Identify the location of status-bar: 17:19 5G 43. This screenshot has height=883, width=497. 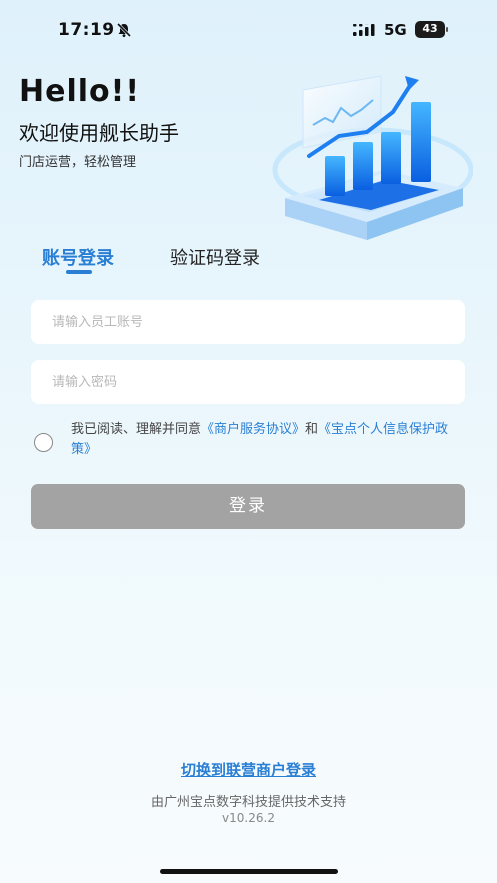
(248, 28).